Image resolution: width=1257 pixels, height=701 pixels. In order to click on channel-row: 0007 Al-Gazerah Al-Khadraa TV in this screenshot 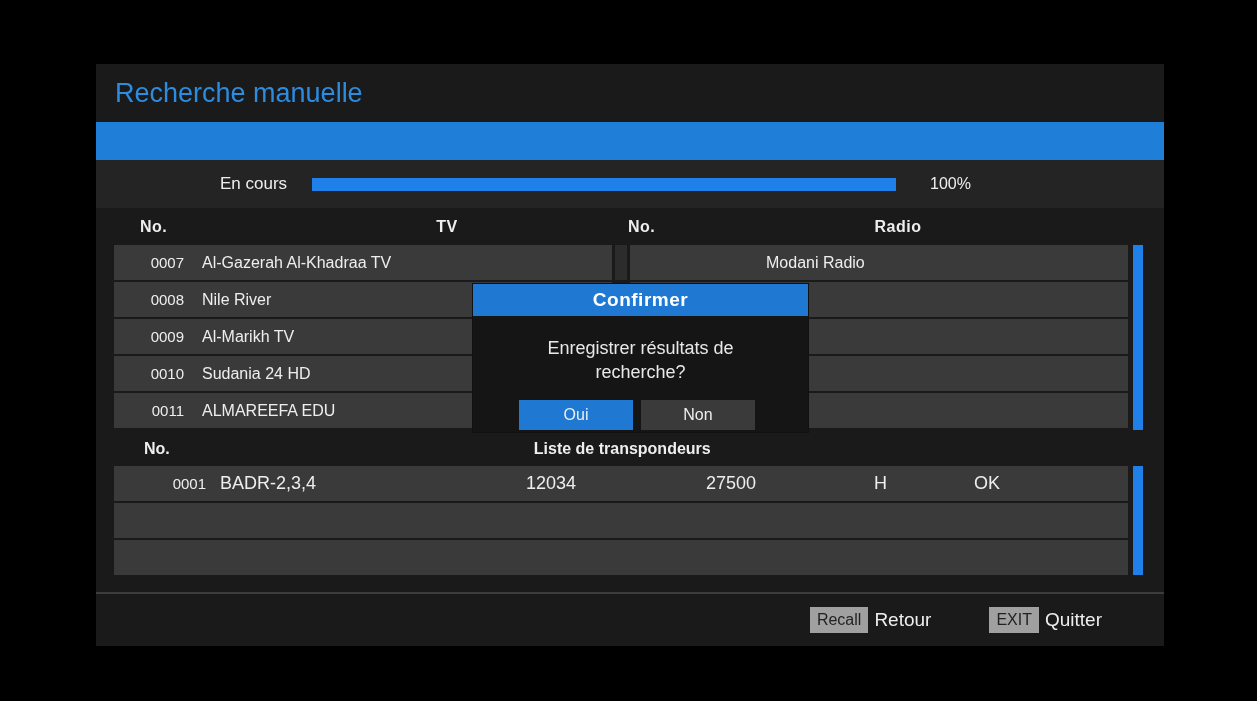, I will do `click(363, 262)`.